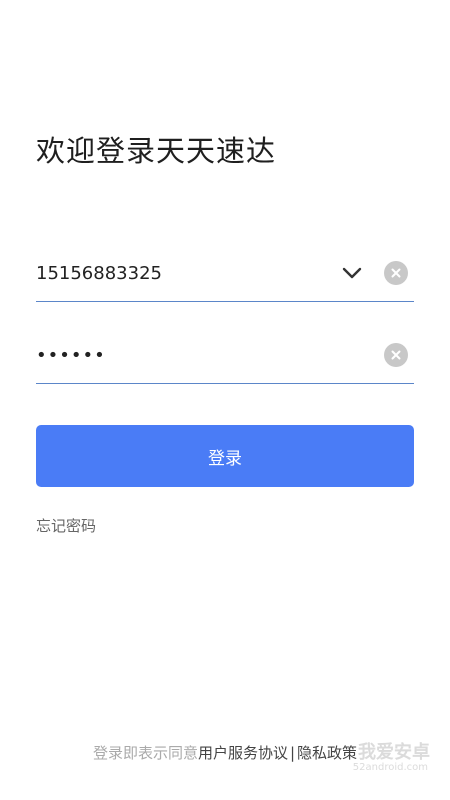  I want to click on terms-link: 用户服务协议, so click(243, 753).